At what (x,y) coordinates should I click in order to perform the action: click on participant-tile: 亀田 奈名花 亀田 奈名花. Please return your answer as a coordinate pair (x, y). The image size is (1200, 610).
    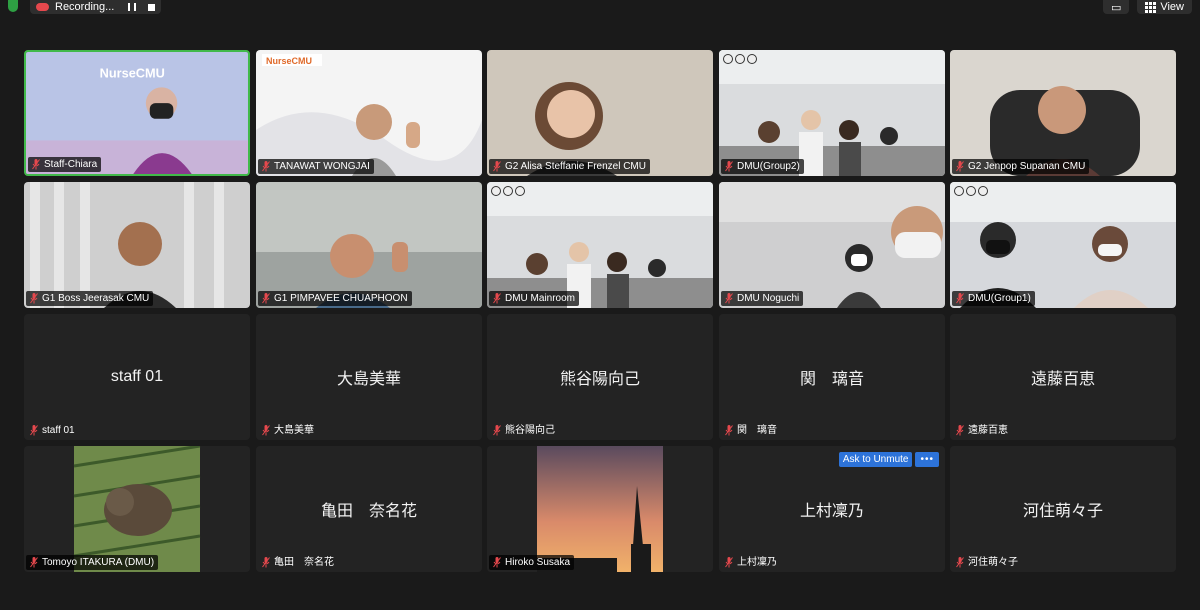
    Looking at the image, I should click on (369, 509).